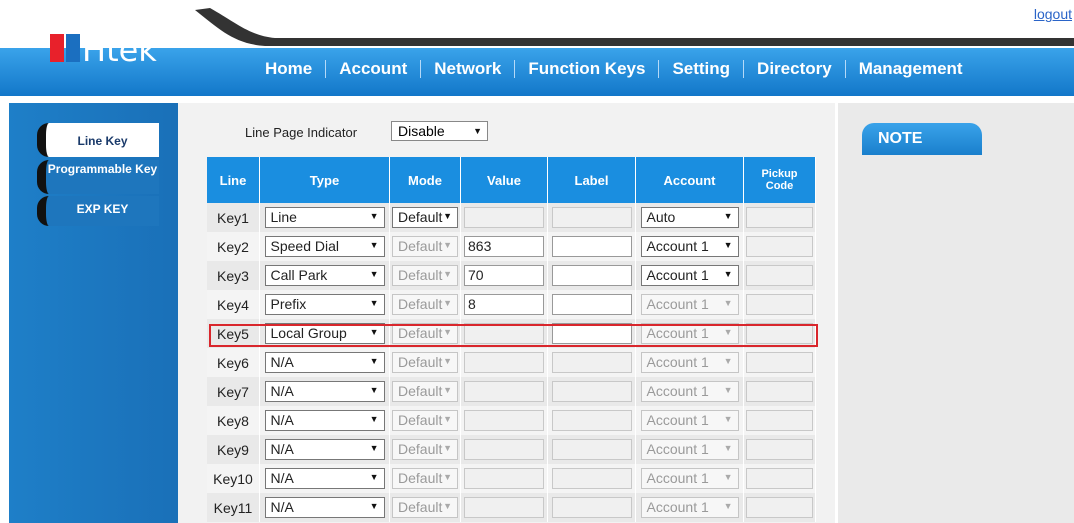  What do you see at coordinates (233, 217) in the screenshot?
I see `key-number: Key1` at bounding box center [233, 217].